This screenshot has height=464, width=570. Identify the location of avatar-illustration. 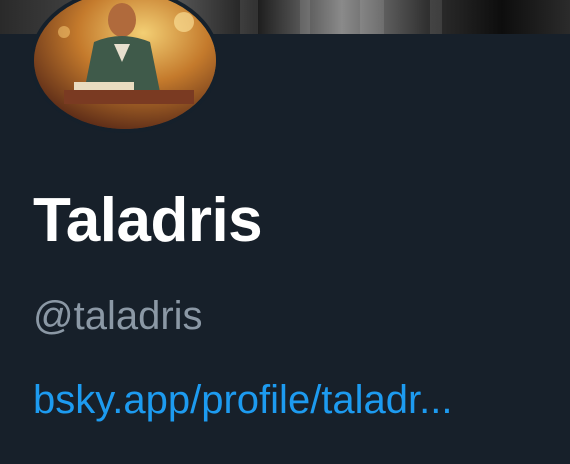
(125, 64).